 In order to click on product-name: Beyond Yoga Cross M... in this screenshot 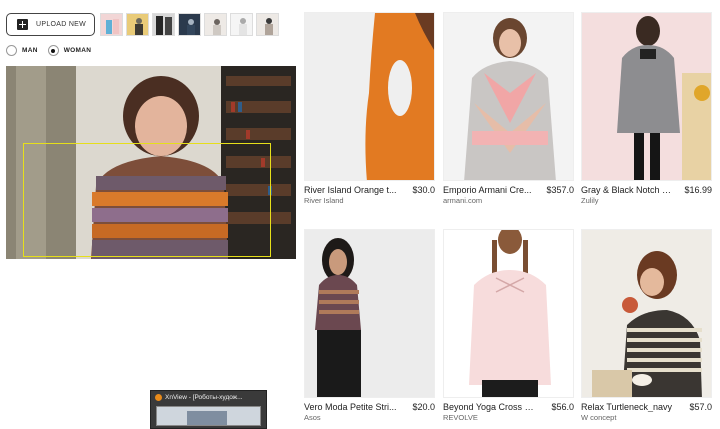, I will do `click(490, 407)`.